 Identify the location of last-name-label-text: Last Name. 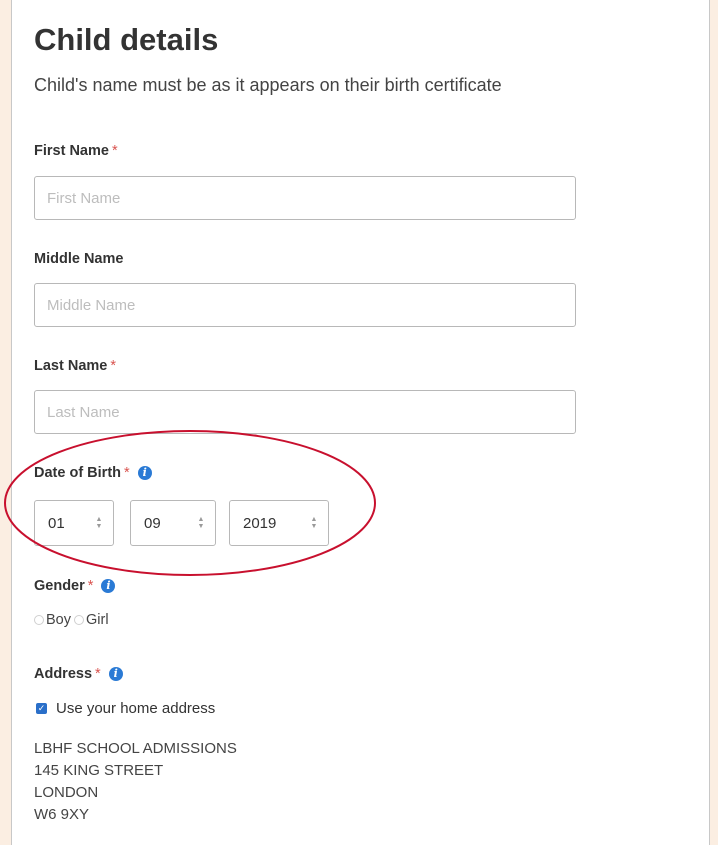
(71, 366).